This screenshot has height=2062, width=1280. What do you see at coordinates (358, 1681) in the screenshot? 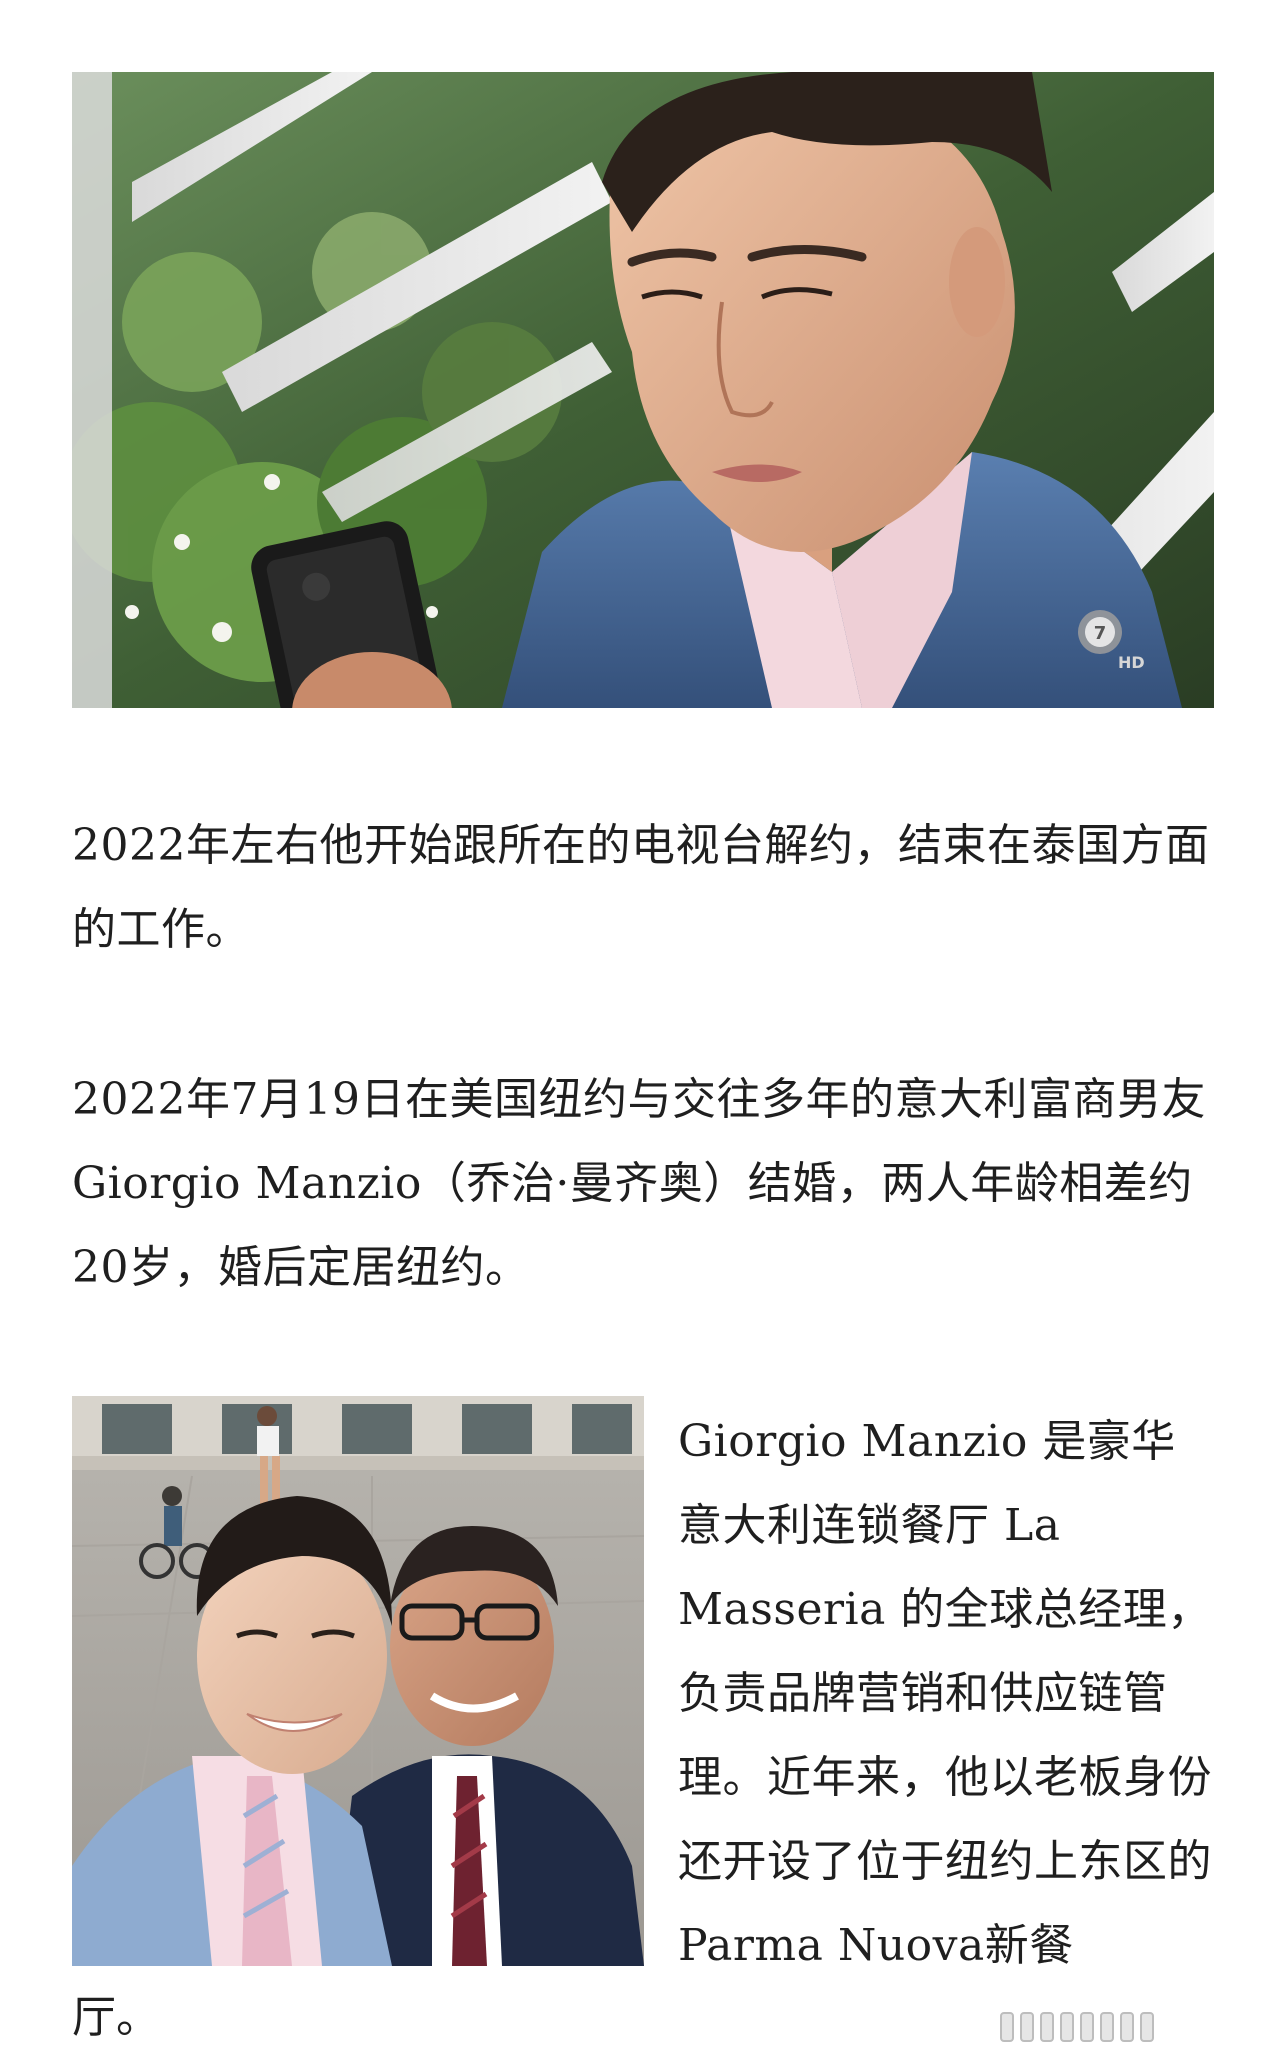
I see `selfie-photo` at bounding box center [358, 1681].